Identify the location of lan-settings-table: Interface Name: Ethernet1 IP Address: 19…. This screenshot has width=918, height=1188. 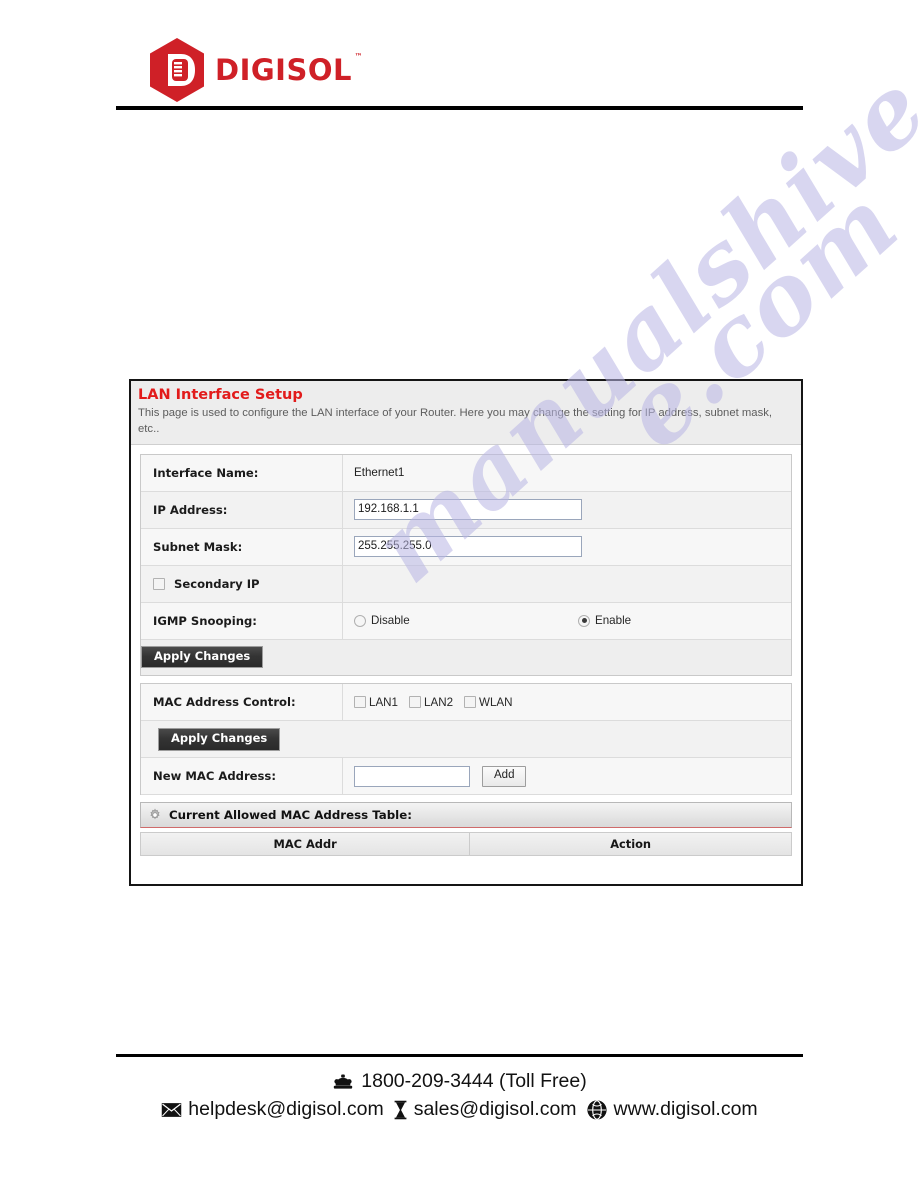
(466, 546).